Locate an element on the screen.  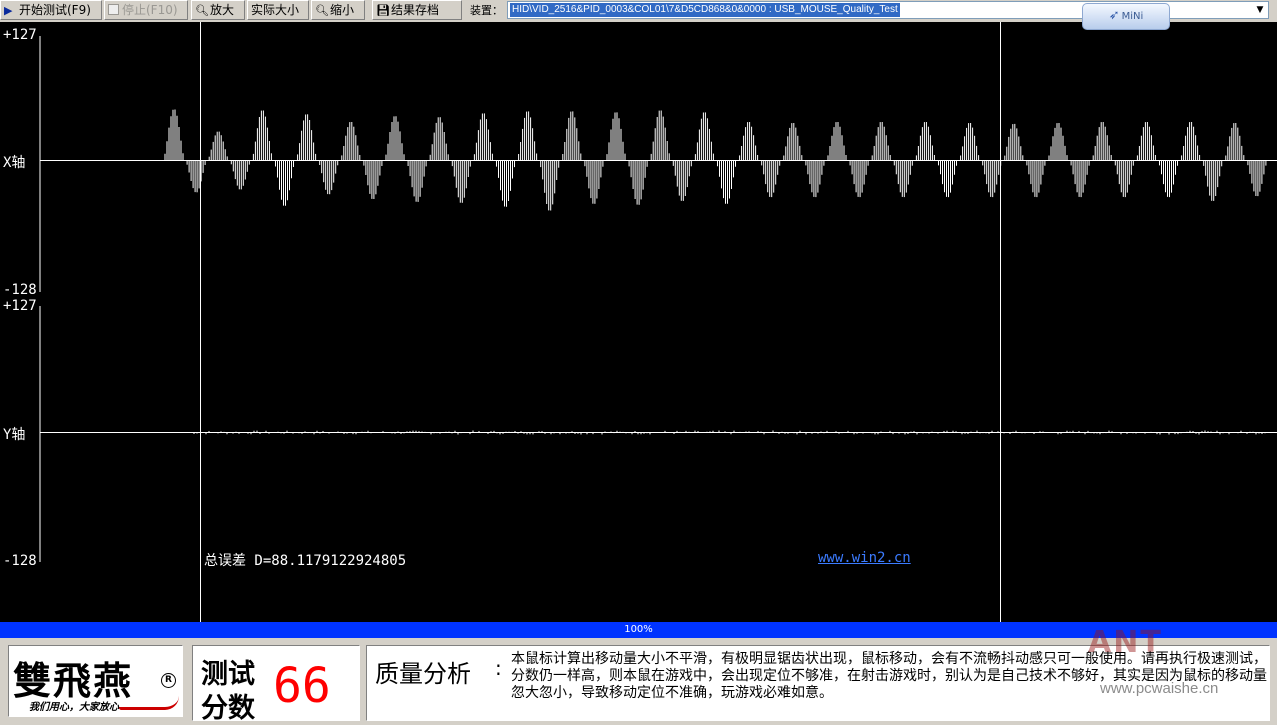
analysis-colon: : is located at coordinates (498, 668).